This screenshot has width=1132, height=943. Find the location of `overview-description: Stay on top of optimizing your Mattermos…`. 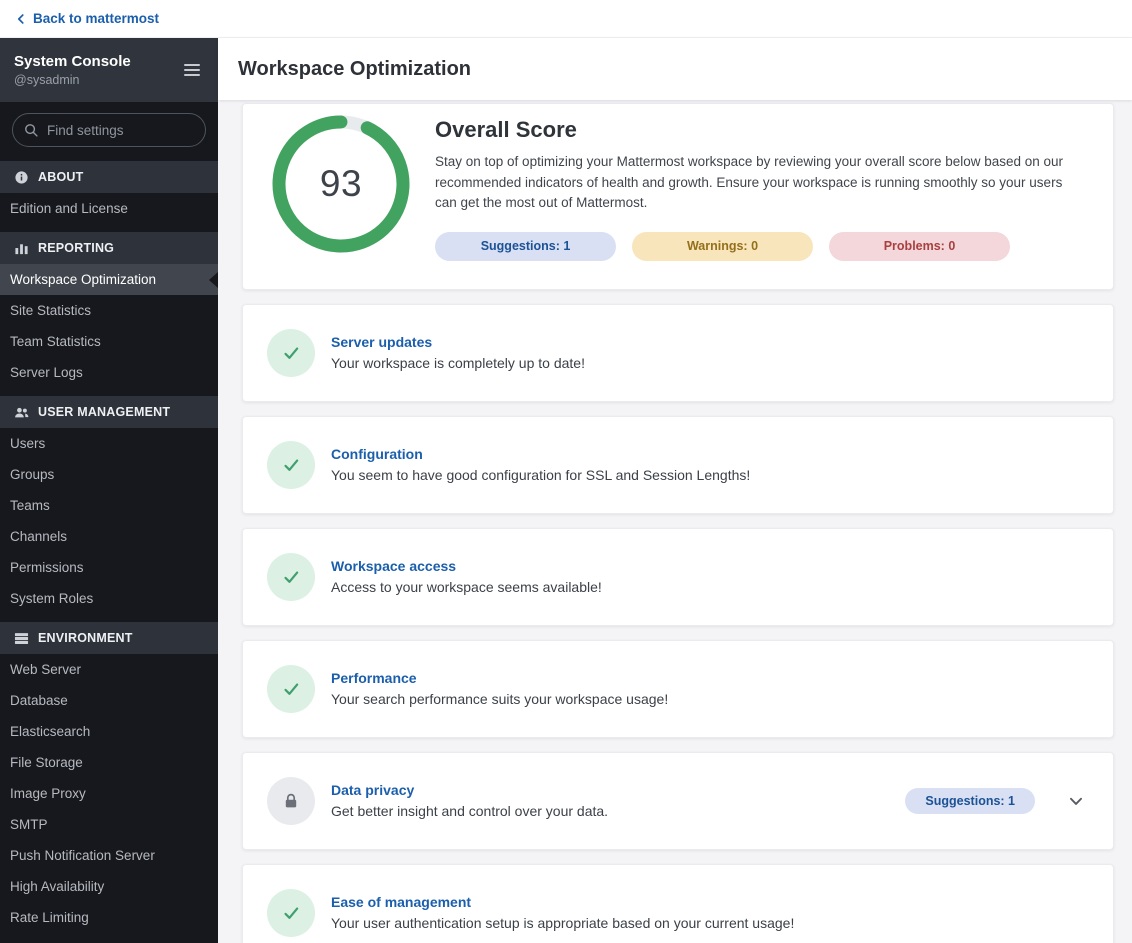

overview-description: Stay on top of optimizing your Mattermos… is located at coordinates (749, 182).